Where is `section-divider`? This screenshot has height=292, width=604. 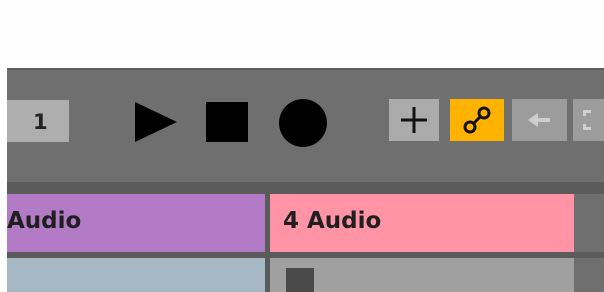
section-divider is located at coordinates (305, 188).